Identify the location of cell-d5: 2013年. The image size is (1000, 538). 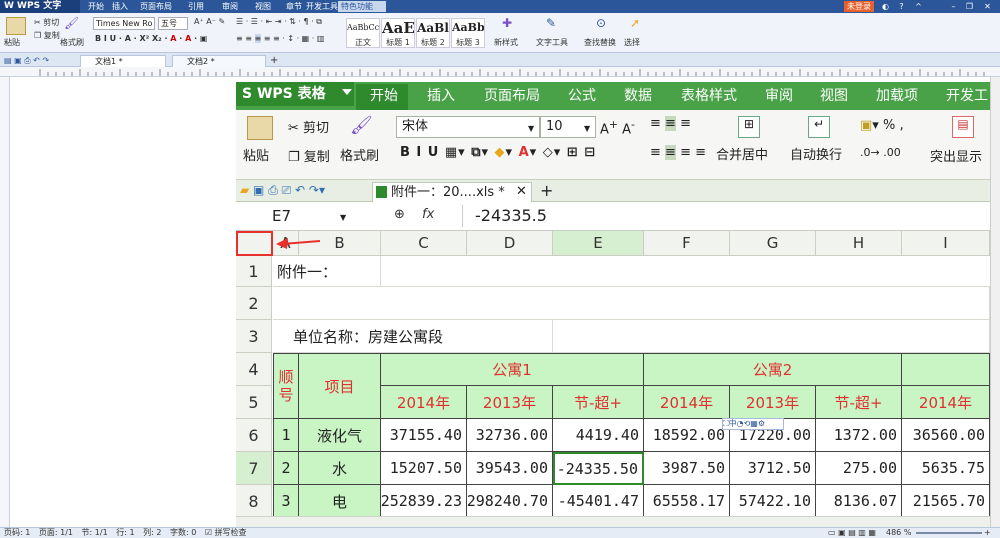
(510, 402).